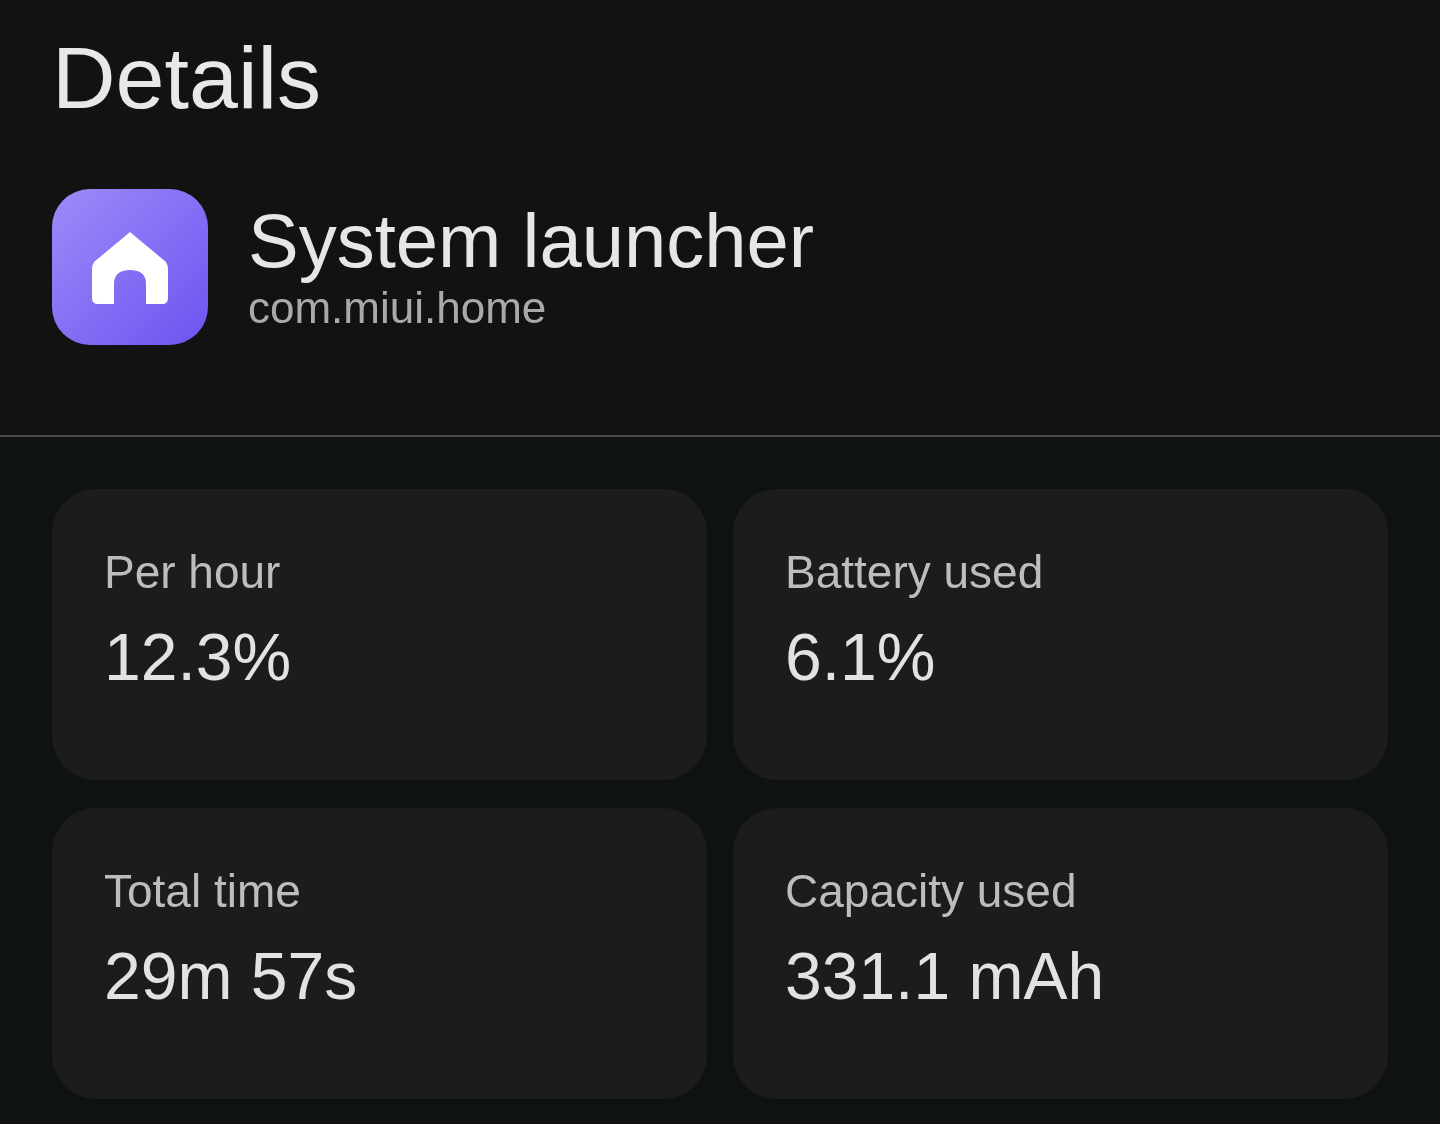 Image resolution: width=1440 pixels, height=1124 pixels. Describe the element at coordinates (198, 658) in the screenshot. I see `stat-value: 12.3%` at that location.